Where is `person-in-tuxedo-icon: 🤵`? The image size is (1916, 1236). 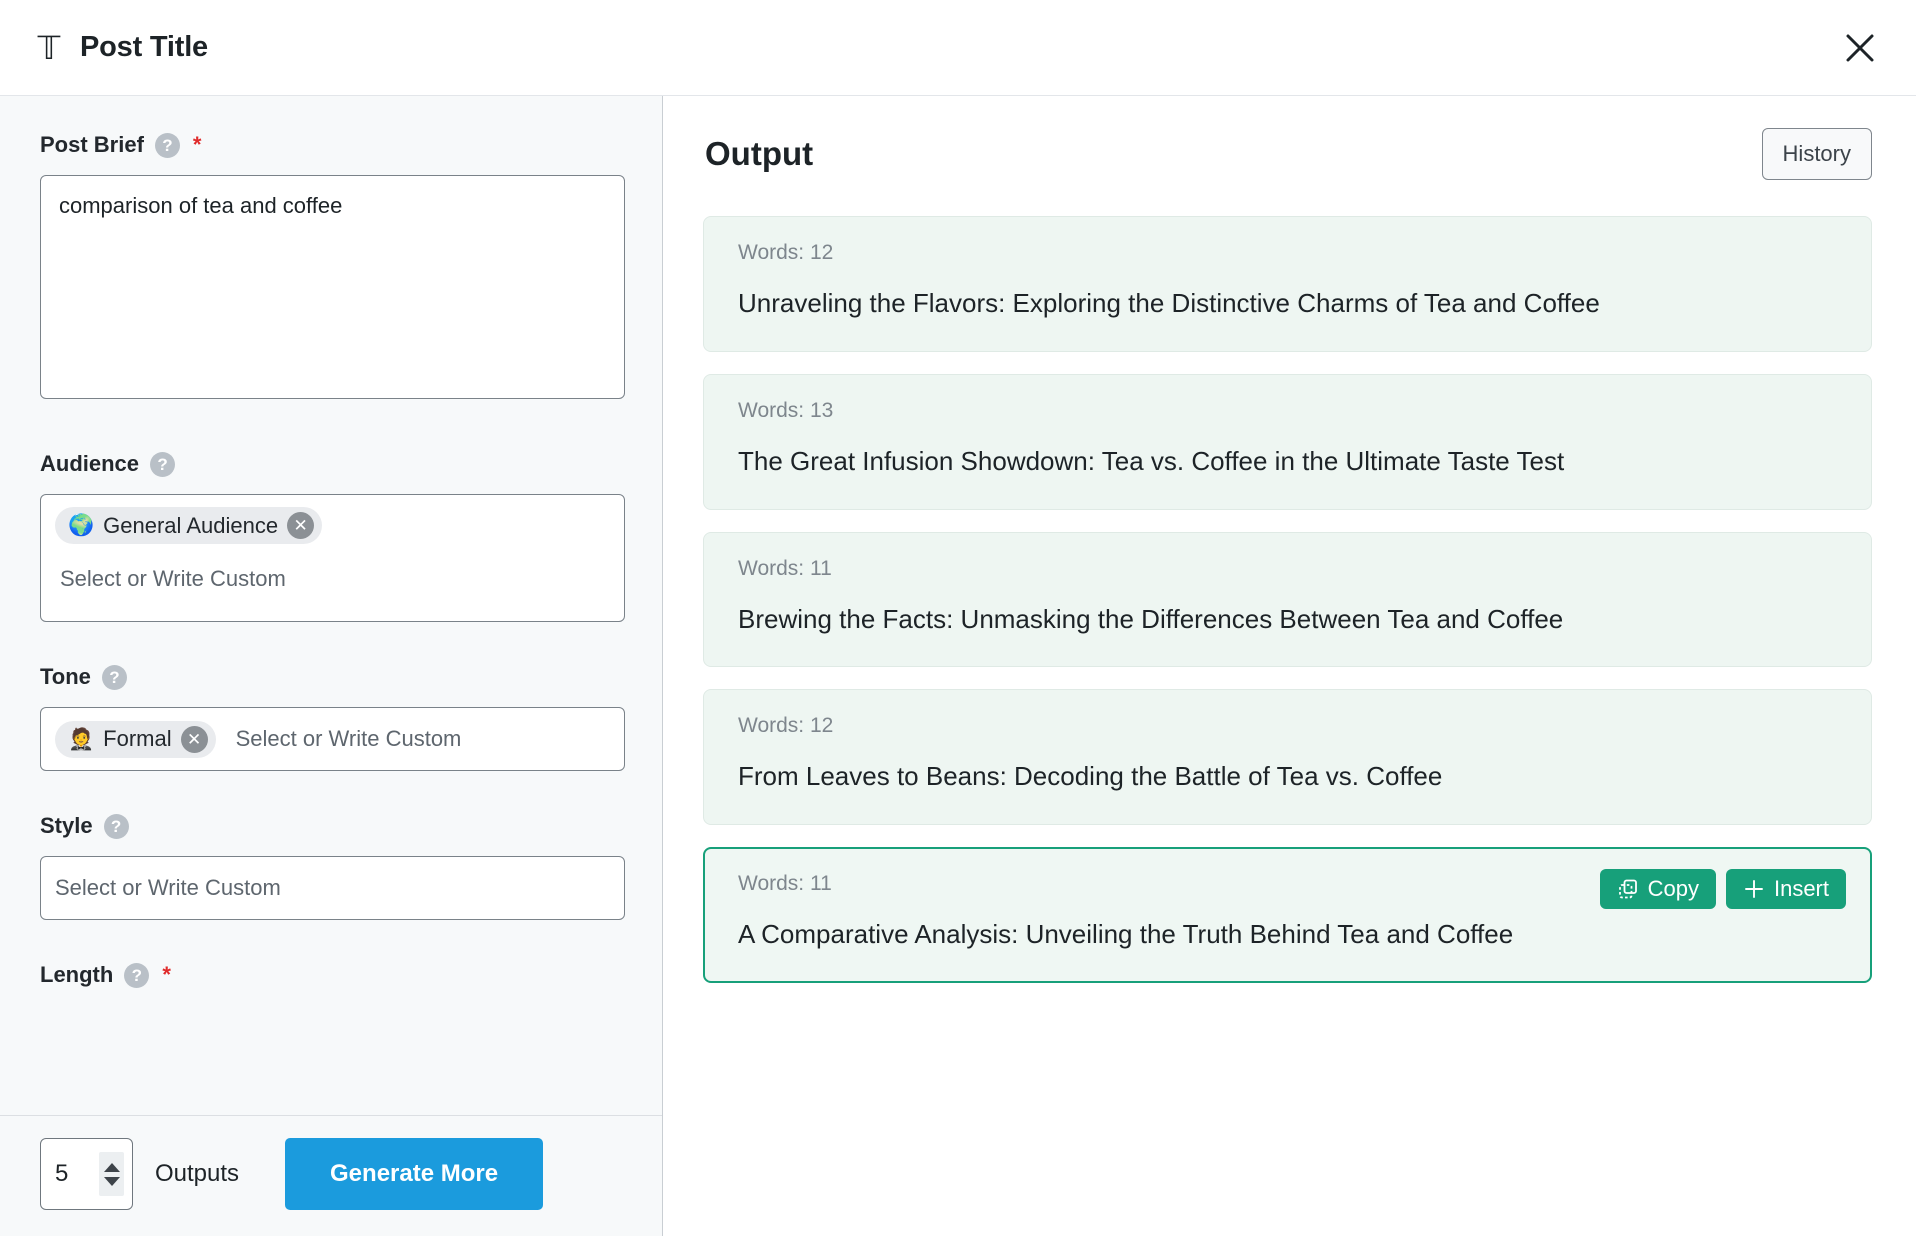 person-in-tuxedo-icon: 🤵 is located at coordinates (81, 739).